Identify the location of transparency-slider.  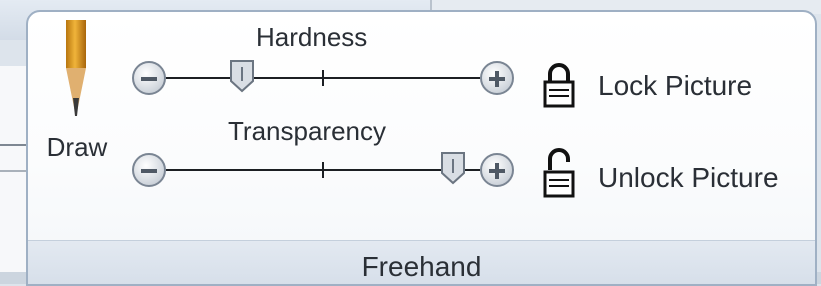
(323, 170).